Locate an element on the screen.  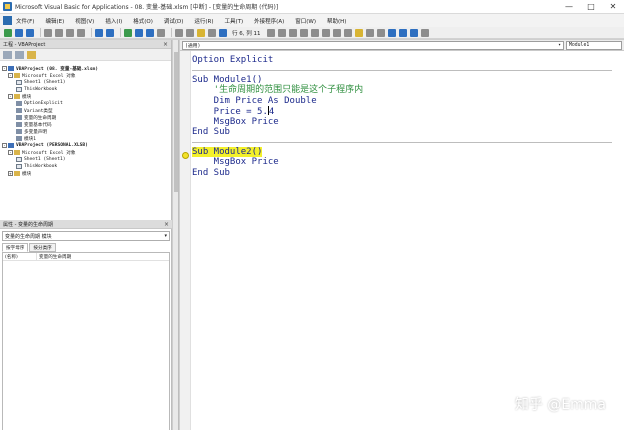
outdent-icon is located at coordinates (347, 32).